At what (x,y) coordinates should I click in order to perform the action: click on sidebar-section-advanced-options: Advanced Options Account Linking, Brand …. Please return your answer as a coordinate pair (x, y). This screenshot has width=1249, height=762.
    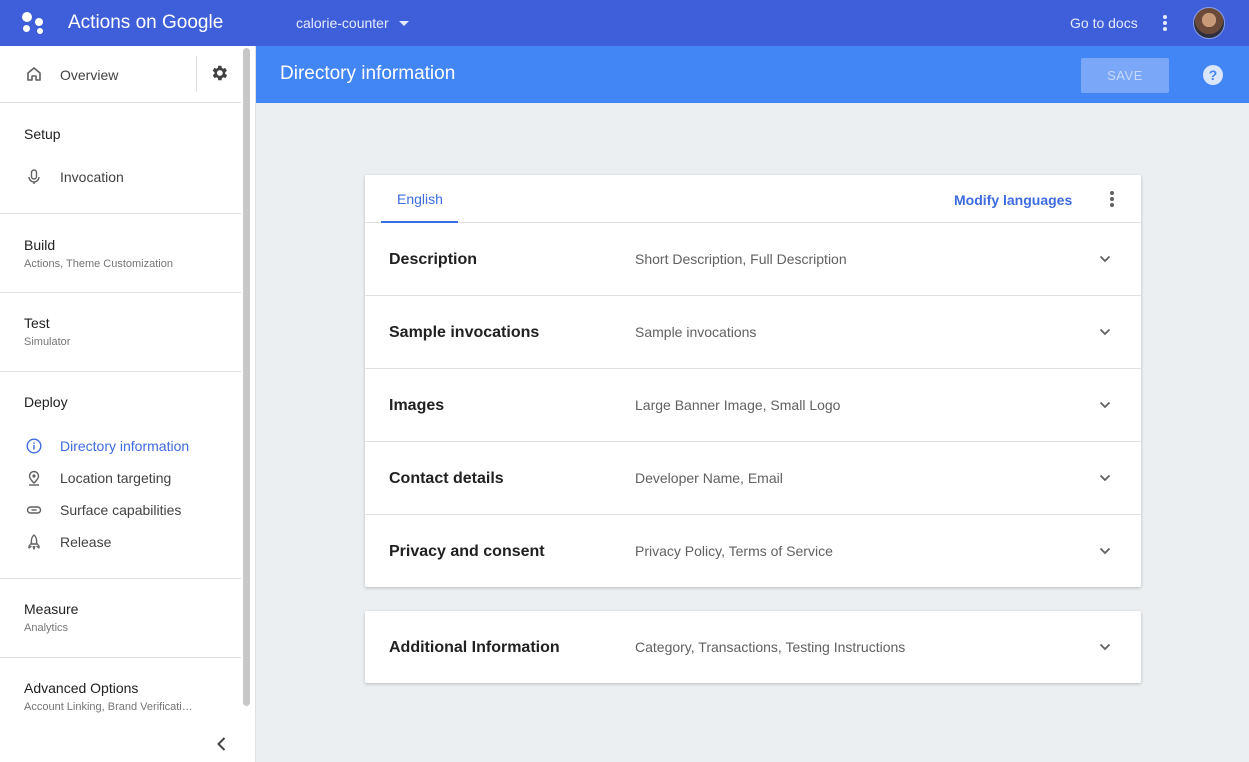
    Looking at the image, I should click on (120, 688).